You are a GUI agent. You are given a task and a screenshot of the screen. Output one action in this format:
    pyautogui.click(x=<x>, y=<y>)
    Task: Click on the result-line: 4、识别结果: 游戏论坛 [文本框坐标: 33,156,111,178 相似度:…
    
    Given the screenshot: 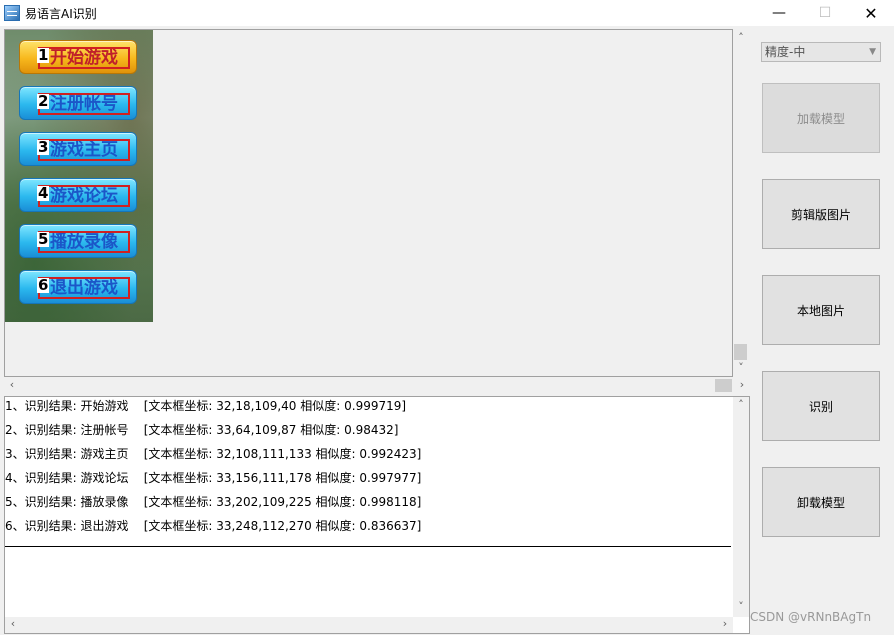 What is the action you would take?
    pyautogui.click(x=213, y=478)
    